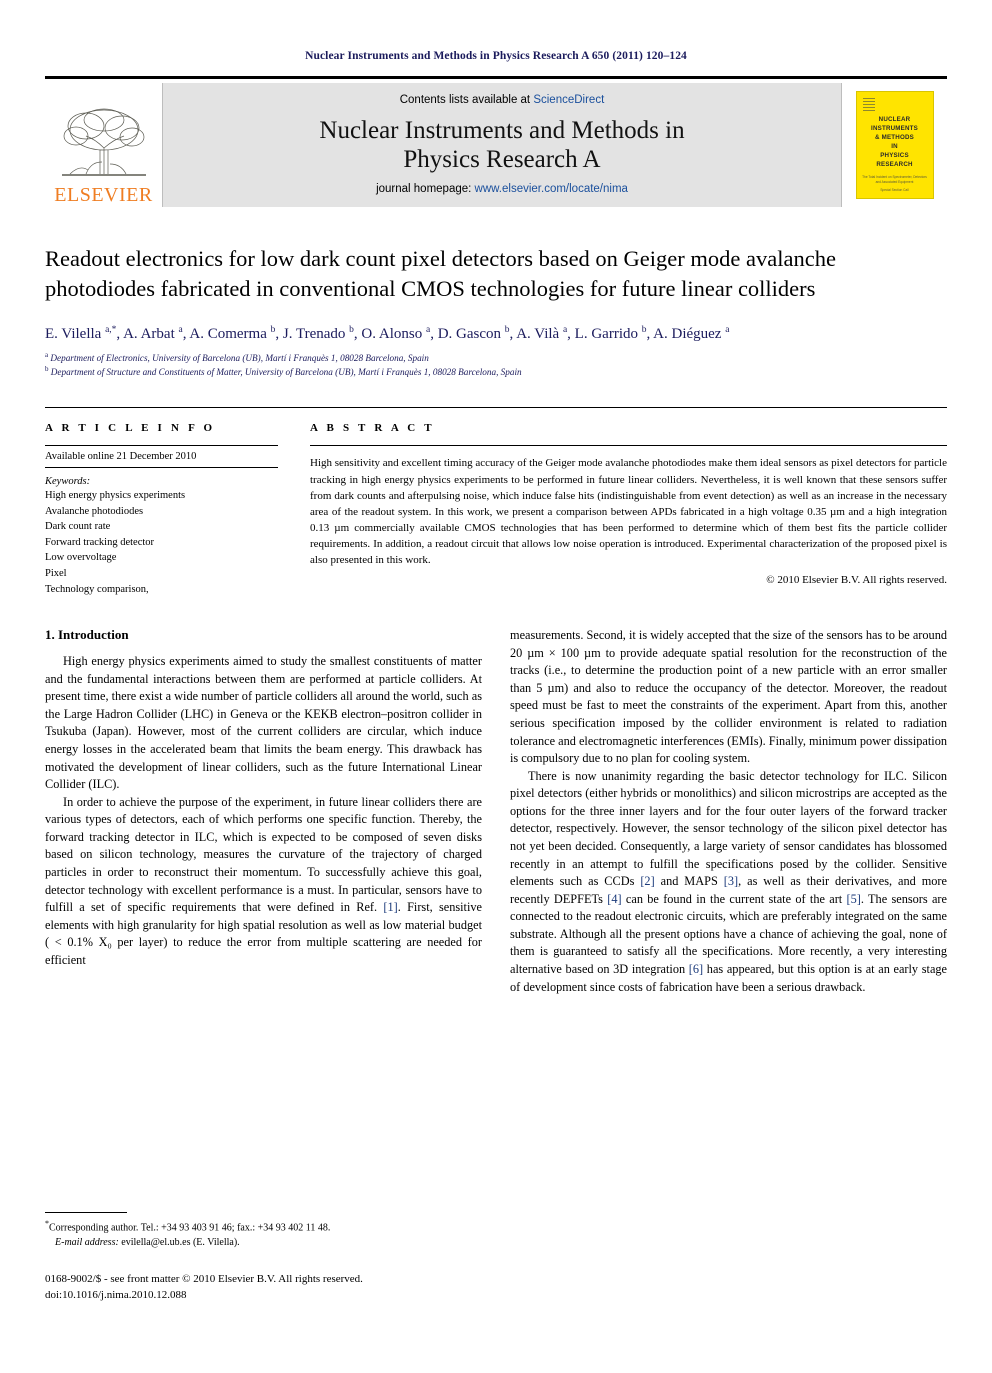 Image resolution: width=992 pixels, height=1373 pixels. What do you see at coordinates (894, 190) in the screenshot?
I see `cover-footer-text: Special Section Call` at bounding box center [894, 190].